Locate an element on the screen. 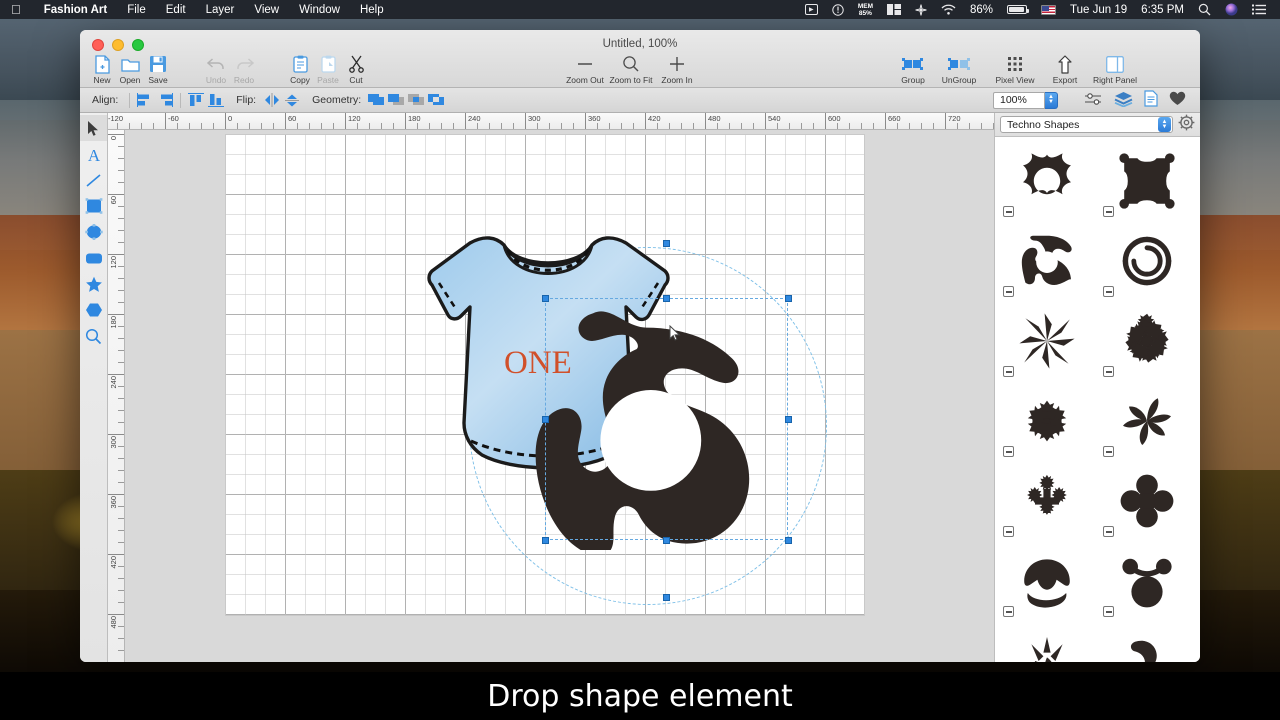 The height and width of the screenshot is (720, 1280). new-button: New is located at coordinates (102, 69).